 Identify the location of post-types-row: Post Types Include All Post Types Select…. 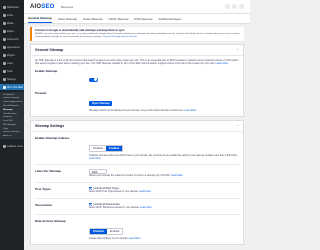
(137, 190).